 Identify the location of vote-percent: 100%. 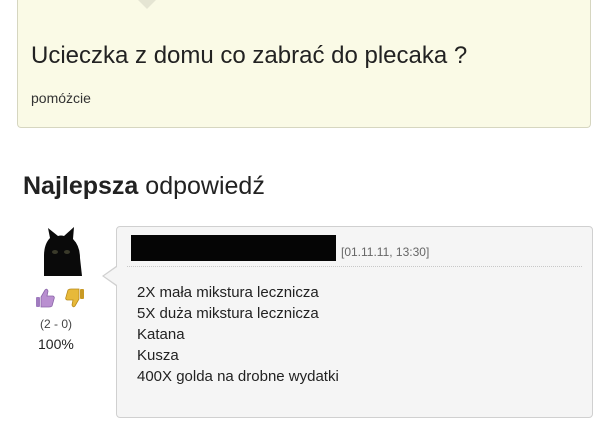
(56, 344).